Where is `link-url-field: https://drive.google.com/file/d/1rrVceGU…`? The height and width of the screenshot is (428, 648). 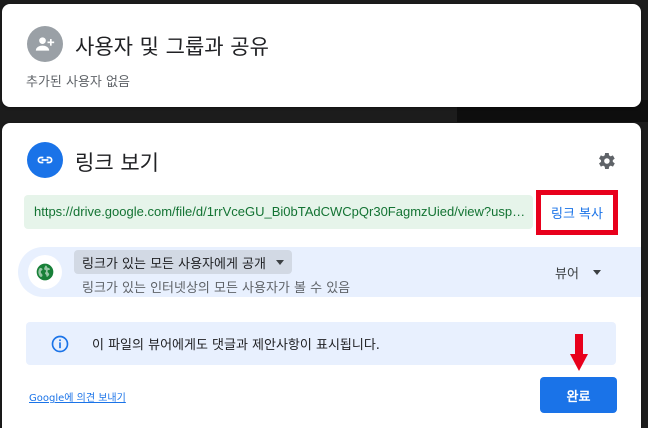 link-url-field: https://drive.google.com/file/d/1rrVceGU… is located at coordinates (278, 212).